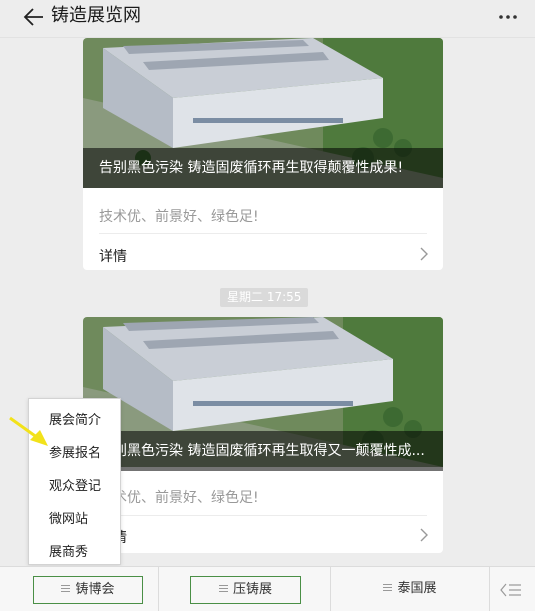  What do you see at coordinates (252, 589) in the screenshot?
I see `menu-item-label: 压铸展` at bounding box center [252, 589].